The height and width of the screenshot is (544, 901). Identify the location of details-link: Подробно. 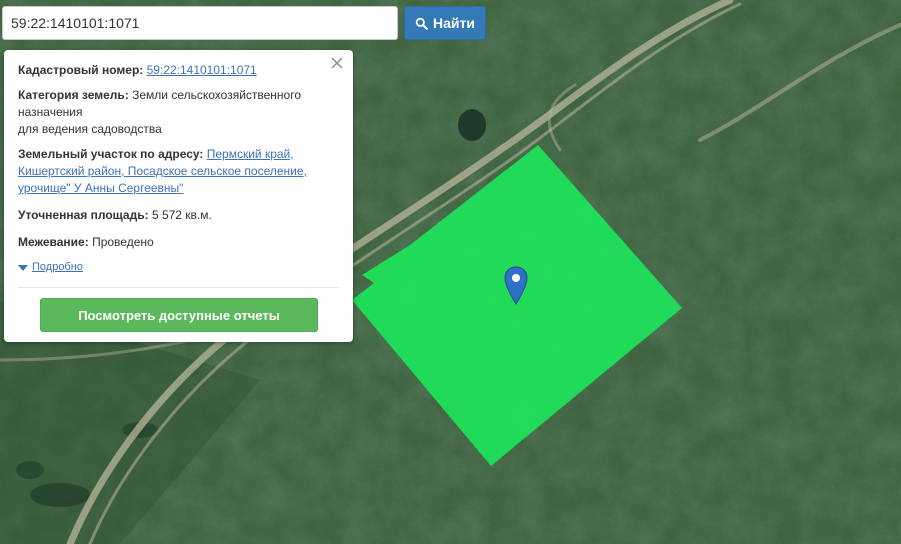
(178, 267).